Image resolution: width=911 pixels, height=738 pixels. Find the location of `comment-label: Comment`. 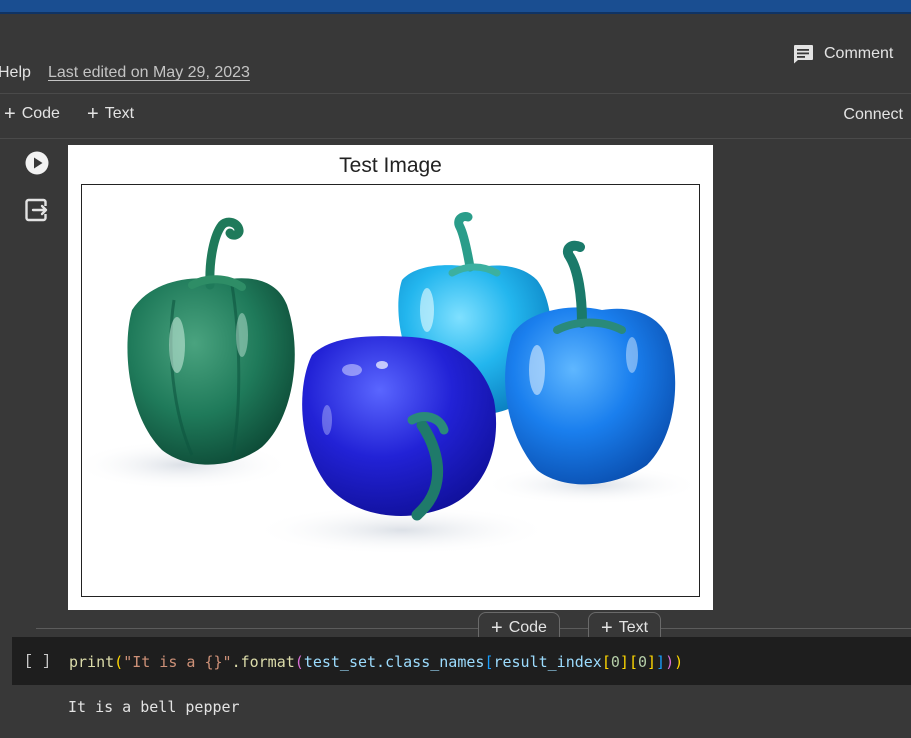

comment-label: Comment is located at coordinates (859, 53).